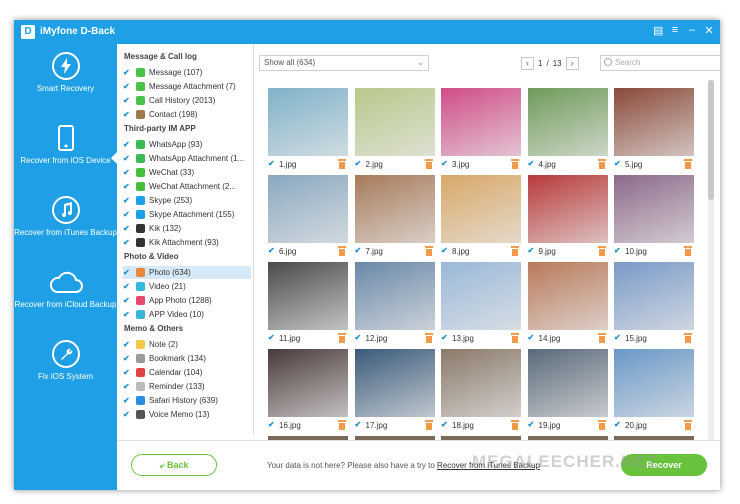  Describe the element at coordinates (187, 214) in the screenshot. I see `category-item: ✔ Skype Attachment (155)` at that location.